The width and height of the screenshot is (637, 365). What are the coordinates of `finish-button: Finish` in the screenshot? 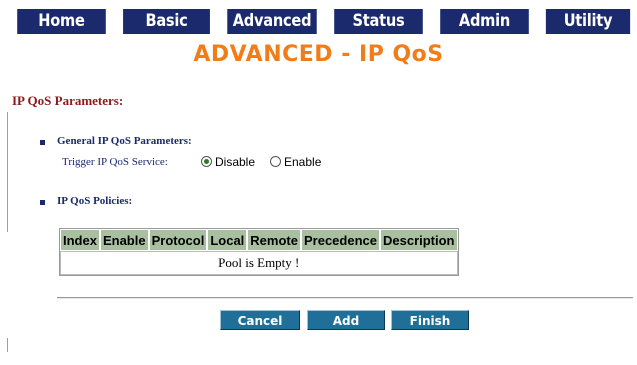 It's located at (430, 320).